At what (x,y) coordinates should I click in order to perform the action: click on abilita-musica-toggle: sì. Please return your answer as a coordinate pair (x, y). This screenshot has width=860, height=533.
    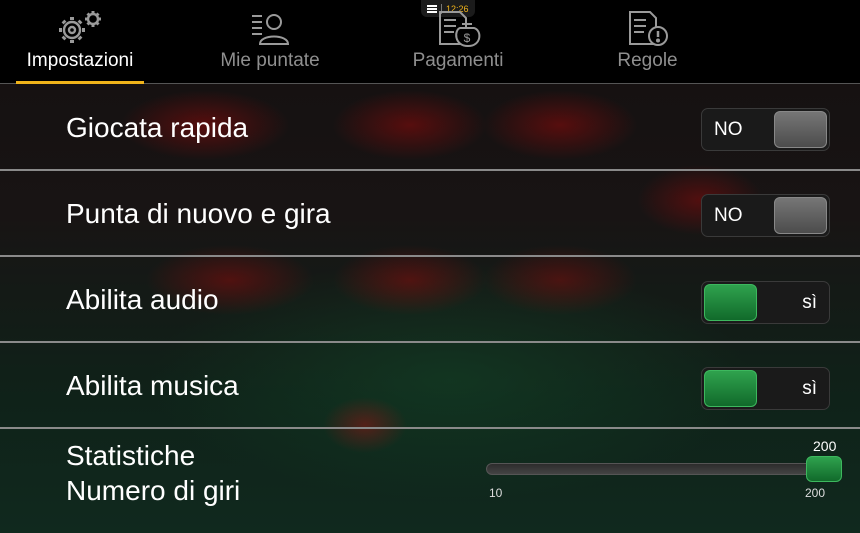
    Looking at the image, I should click on (765, 388).